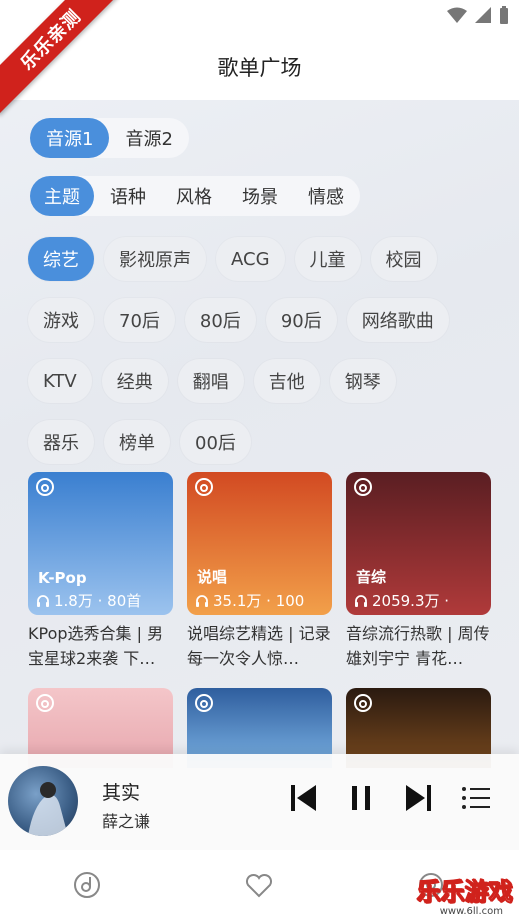 Image resolution: width=519 pixels, height=924 pixels. What do you see at coordinates (128, 196) in the screenshot?
I see `category-tab-language: 语种` at bounding box center [128, 196].